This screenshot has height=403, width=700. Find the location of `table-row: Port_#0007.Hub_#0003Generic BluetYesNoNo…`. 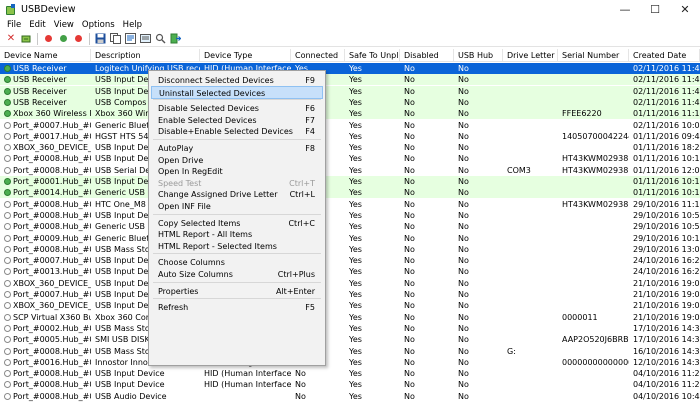

table-row: Port_#0007.Hub_#0003Generic BluetYesNoNo… is located at coordinates (350, 125).